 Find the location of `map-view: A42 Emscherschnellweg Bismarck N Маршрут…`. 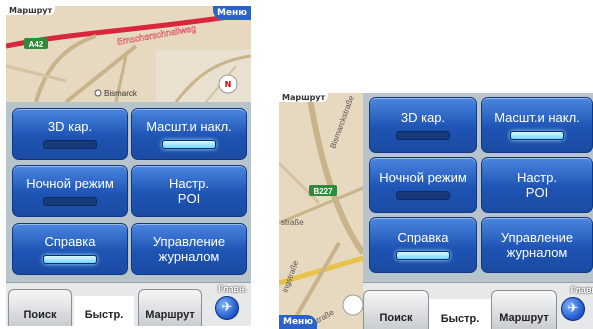

map-view: A42 Emscherschnellweg Bismarck N Маршрут… is located at coordinates (128, 54).